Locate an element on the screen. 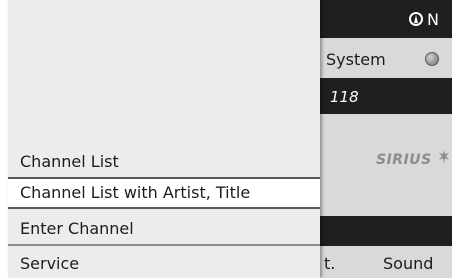 This screenshot has height=278, width=452. left-edge is located at coordinates (4, 139).